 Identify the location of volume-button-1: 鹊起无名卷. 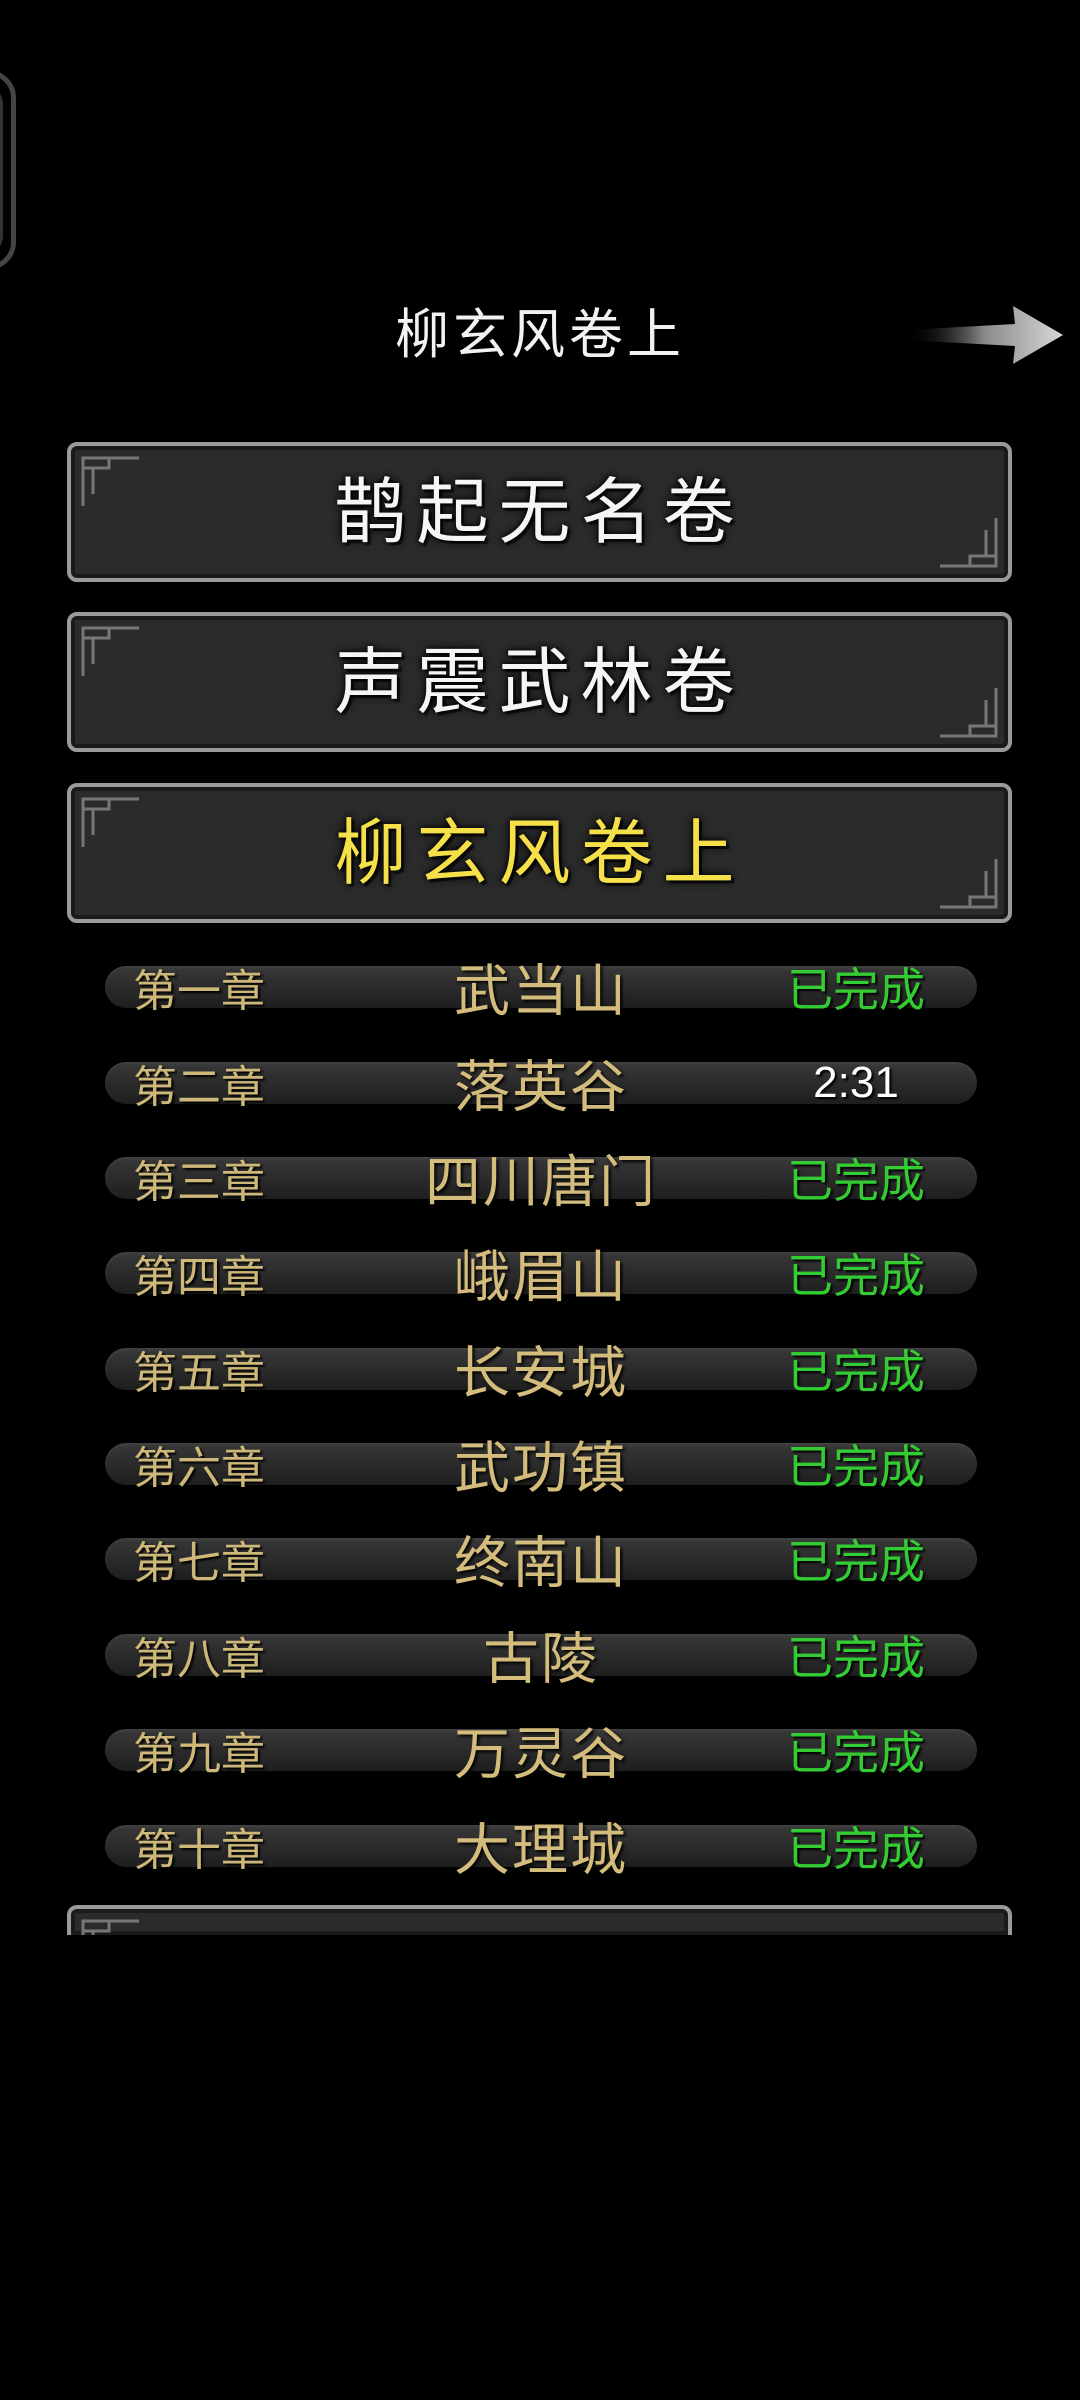
(539, 512).